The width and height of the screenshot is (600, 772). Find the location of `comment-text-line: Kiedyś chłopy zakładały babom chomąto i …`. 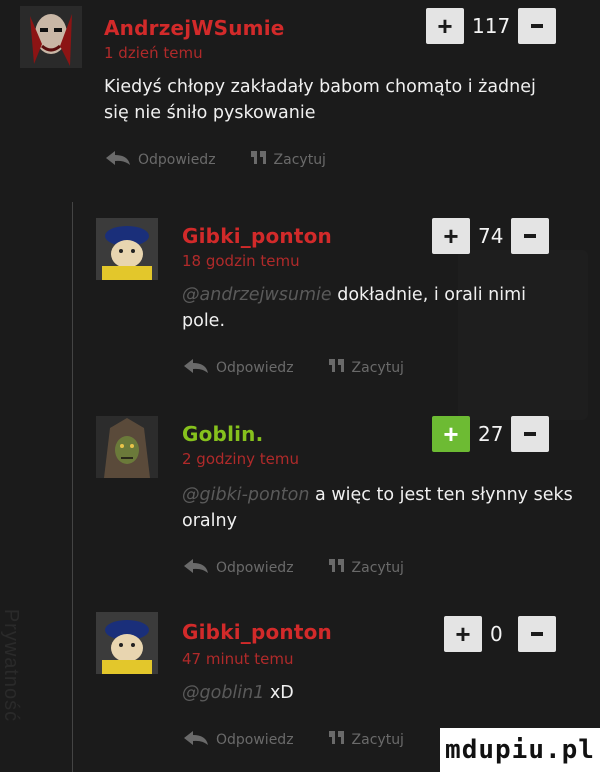

comment-text-line: Kiedyś chłopy zakładały babom chomąto i … is located at coordinates (320, 87).